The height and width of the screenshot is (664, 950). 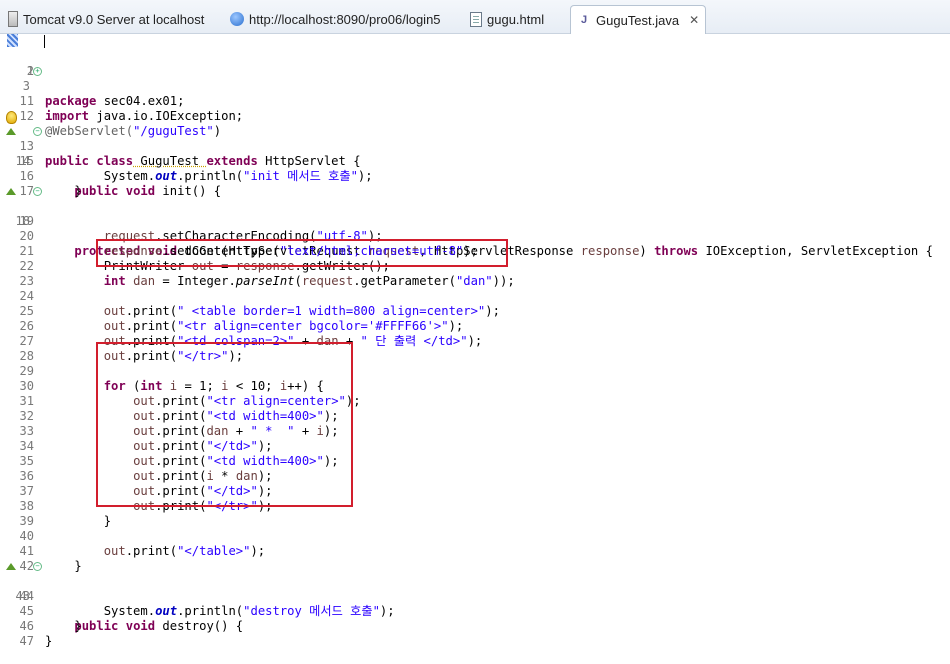 I want to click on tab-label: http://localhost:8090/pro06/login5, so click(x=345, y=19).